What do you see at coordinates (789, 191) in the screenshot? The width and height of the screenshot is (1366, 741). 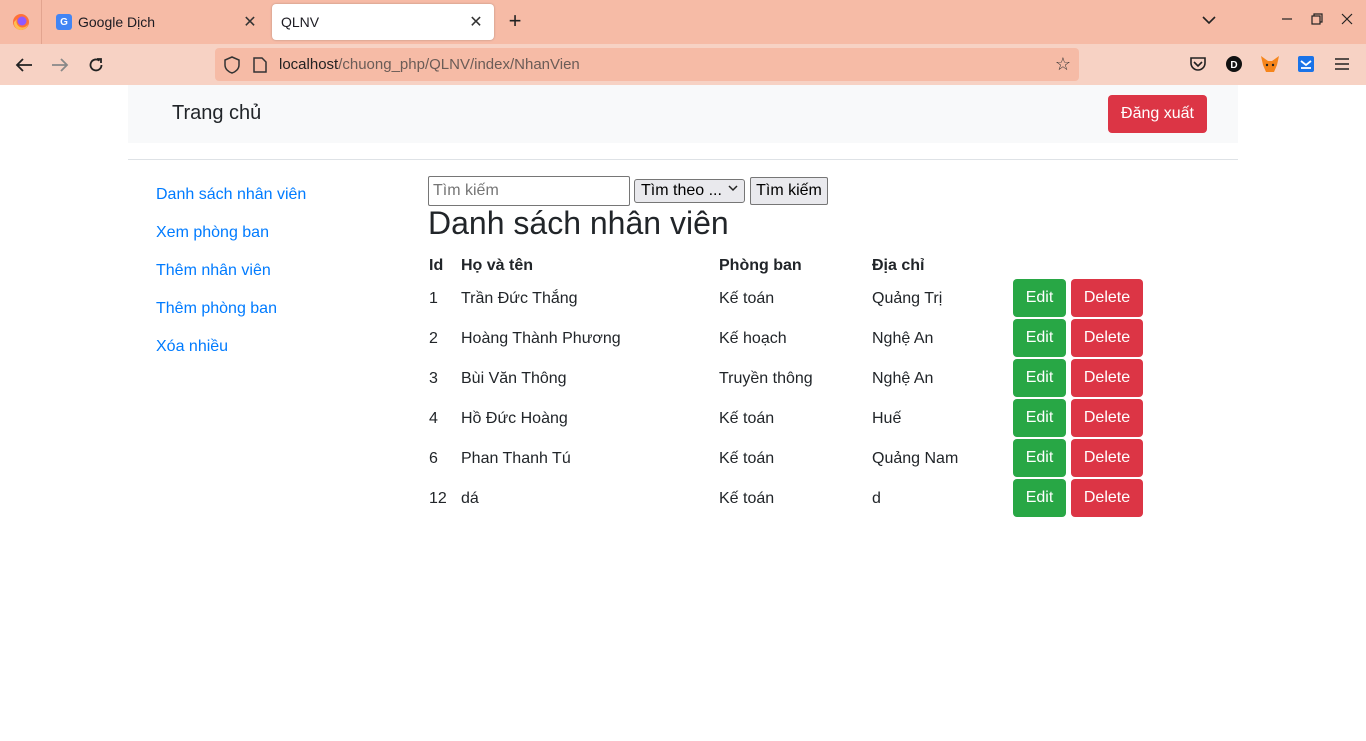 I see `search-button: Tìm kiếm` at bounding box center [789, 191].